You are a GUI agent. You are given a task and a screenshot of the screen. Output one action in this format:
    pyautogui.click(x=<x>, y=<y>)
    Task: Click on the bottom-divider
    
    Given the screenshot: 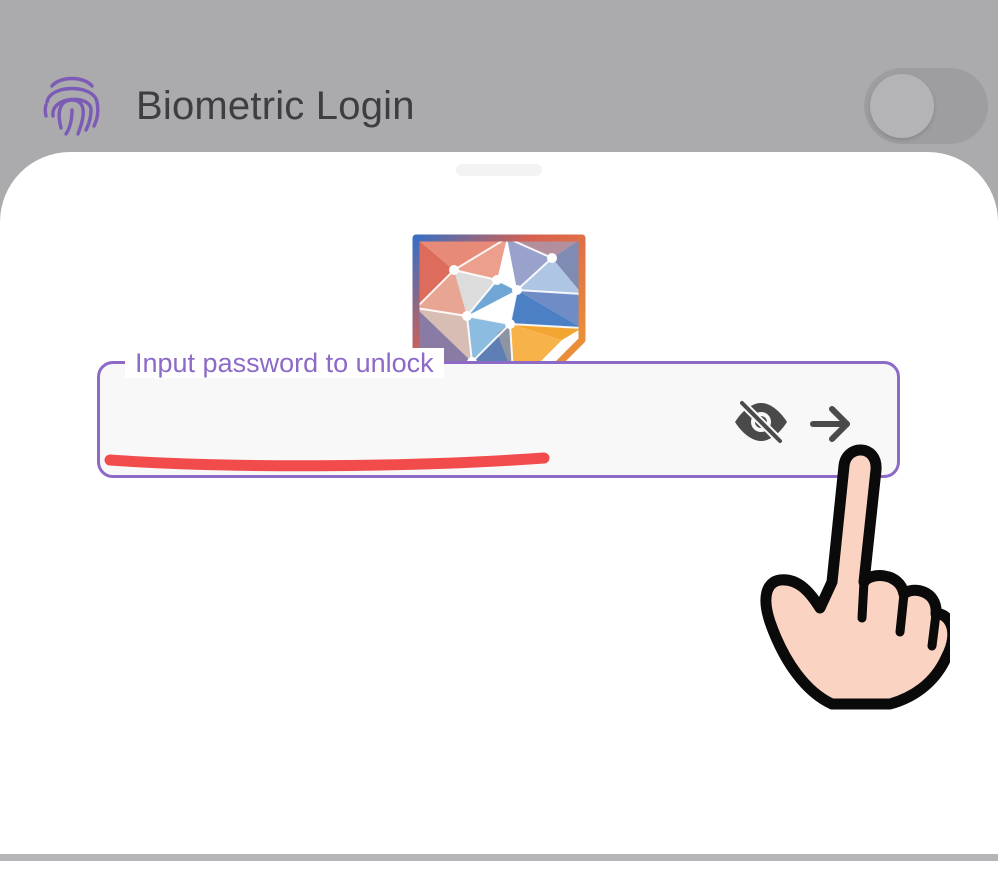 What is the action you would take?
    pyautogui.click(x=499, y=857)
    